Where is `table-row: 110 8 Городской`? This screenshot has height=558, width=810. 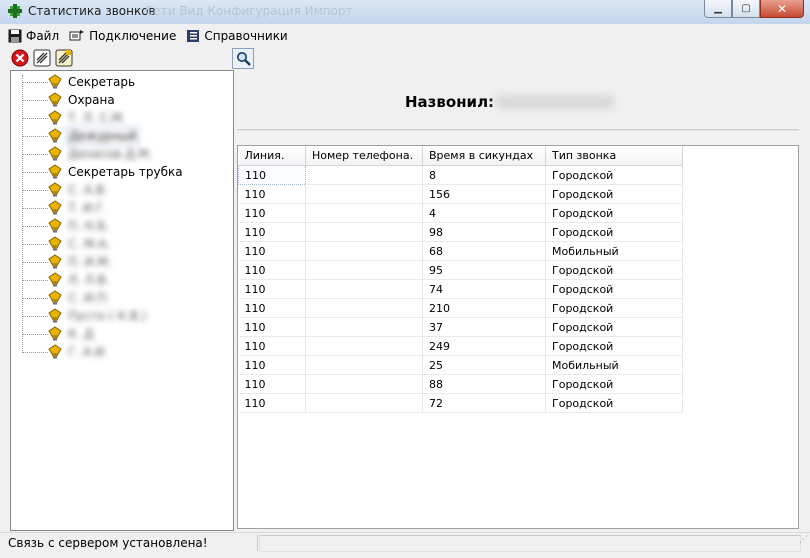
table-row: 110 8 Городской is located at coordinates (460, 175).